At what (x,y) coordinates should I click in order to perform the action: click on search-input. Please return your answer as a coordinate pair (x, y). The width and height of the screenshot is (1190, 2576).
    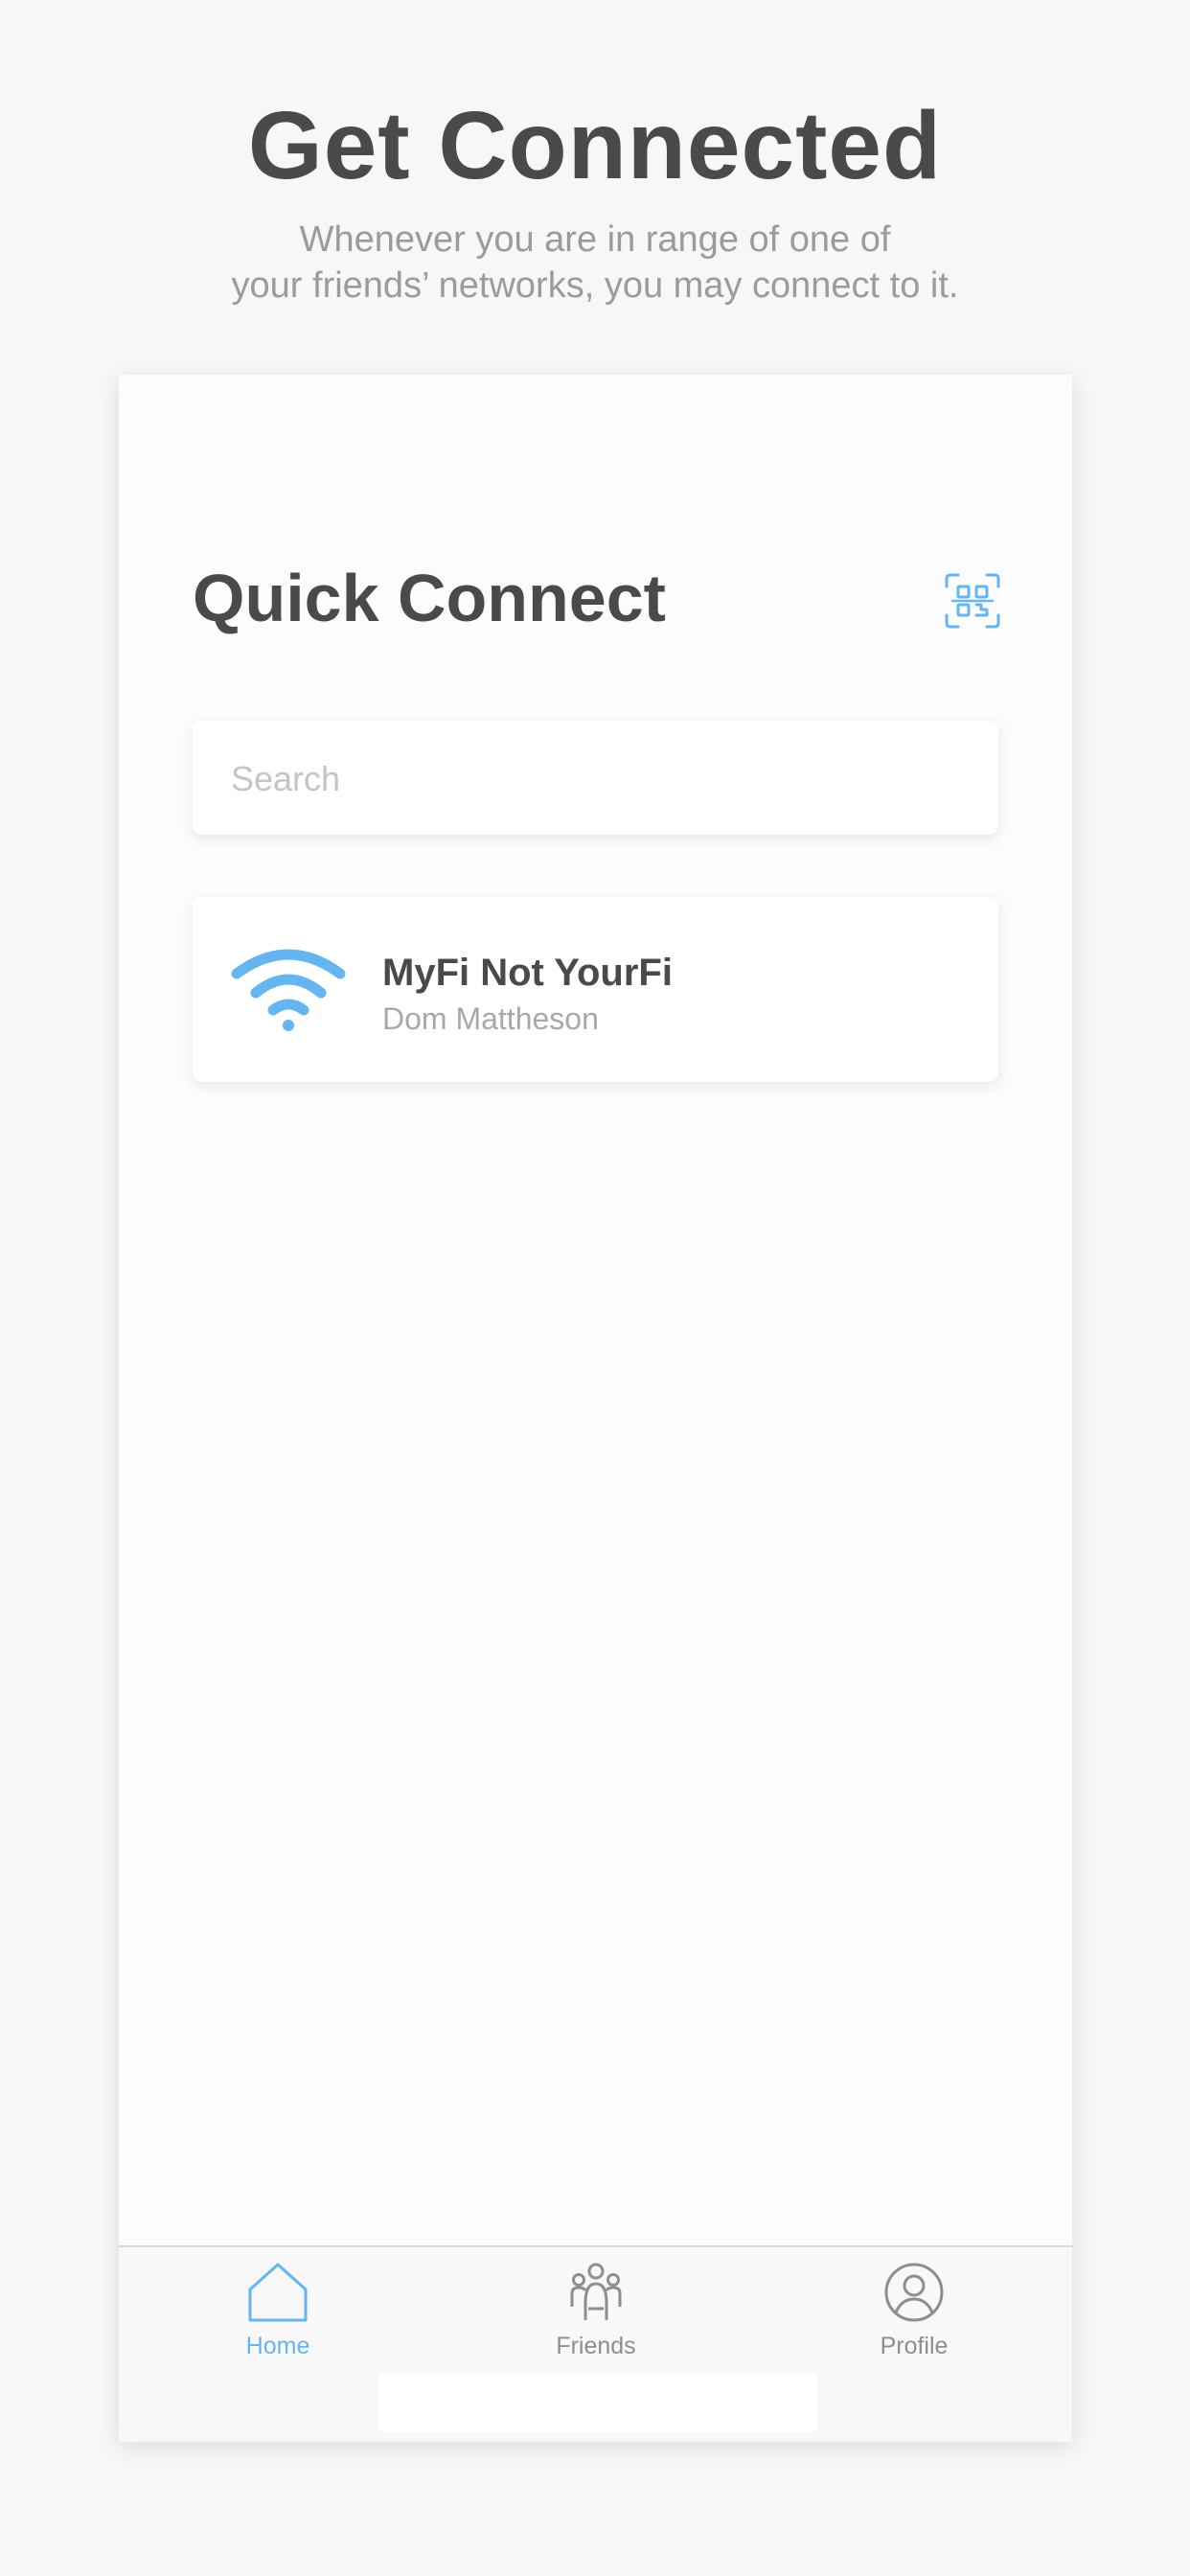
    Looking at the image, I should click on (605, 779).